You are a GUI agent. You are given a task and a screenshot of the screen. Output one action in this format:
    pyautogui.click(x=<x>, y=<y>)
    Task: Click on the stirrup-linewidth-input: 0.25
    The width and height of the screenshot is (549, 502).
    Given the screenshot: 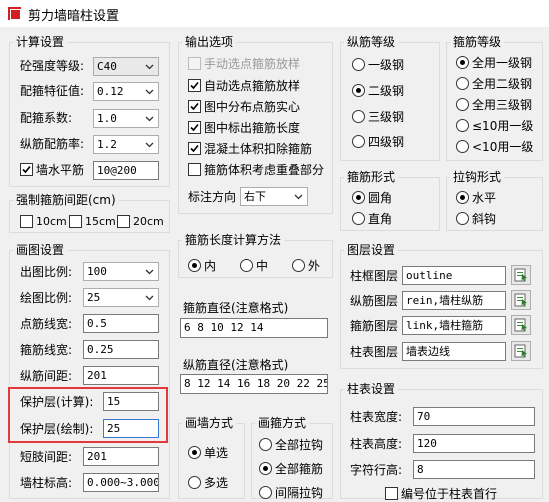 What is the action you would take?
    pyautogui.click(x=121, y=349)
    